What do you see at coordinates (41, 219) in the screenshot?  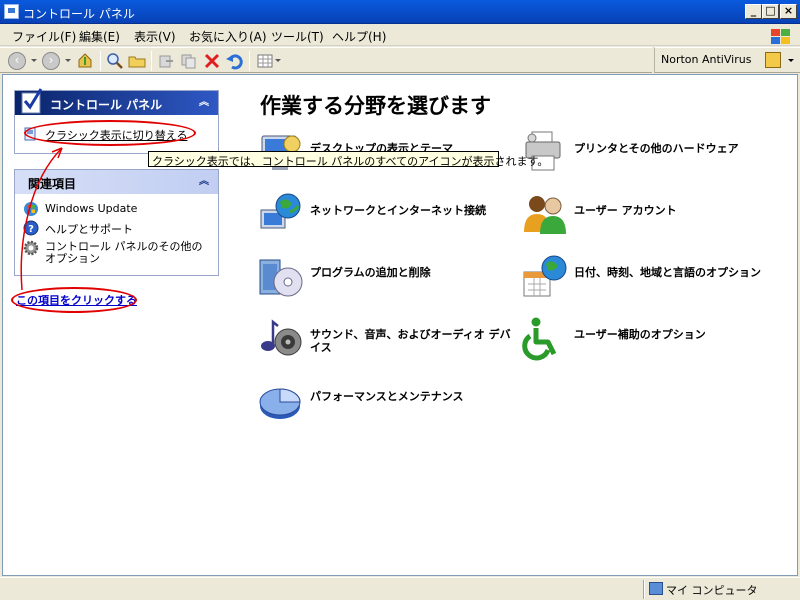 I see `annotation-arrow` at bounding box center [41, 219].